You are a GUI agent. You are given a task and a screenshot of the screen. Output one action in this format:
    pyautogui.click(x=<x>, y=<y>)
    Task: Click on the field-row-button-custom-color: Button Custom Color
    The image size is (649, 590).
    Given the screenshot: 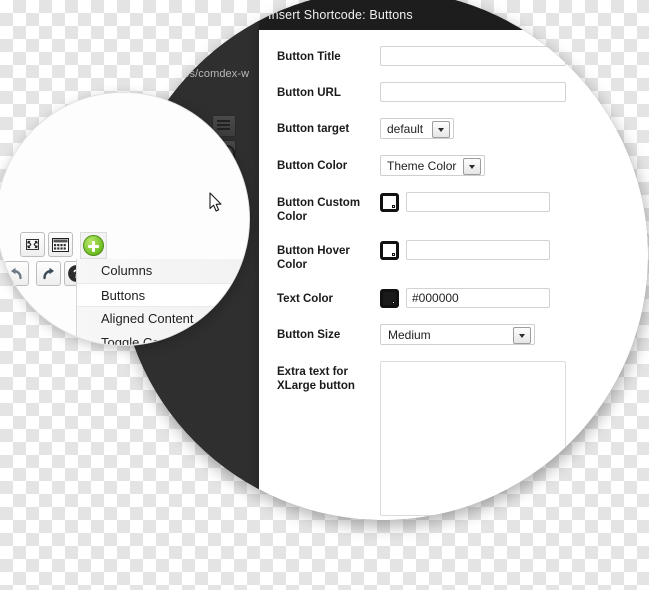 What is the action you would take?
    pyautogui.click(x=453, y=208)
    